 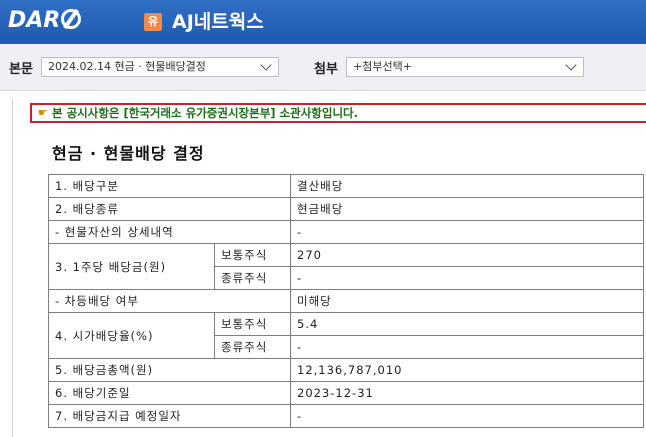 I want to click on table-row: 7. 배당금지급 예정일자 -, so click(x=346, y=416).